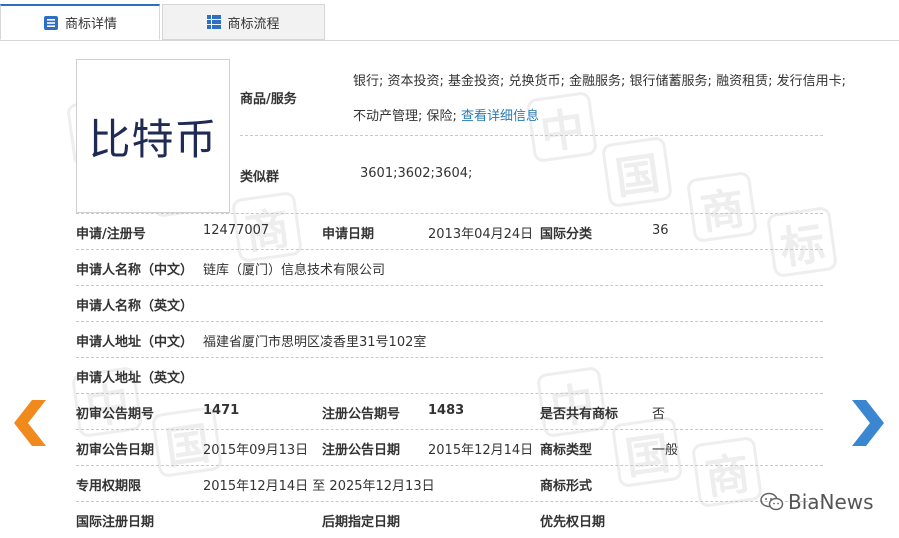 Image resolution: width=899 pixels, height=538 pixels. I want to click on brand-name: BiaNews, so click(831, 502).